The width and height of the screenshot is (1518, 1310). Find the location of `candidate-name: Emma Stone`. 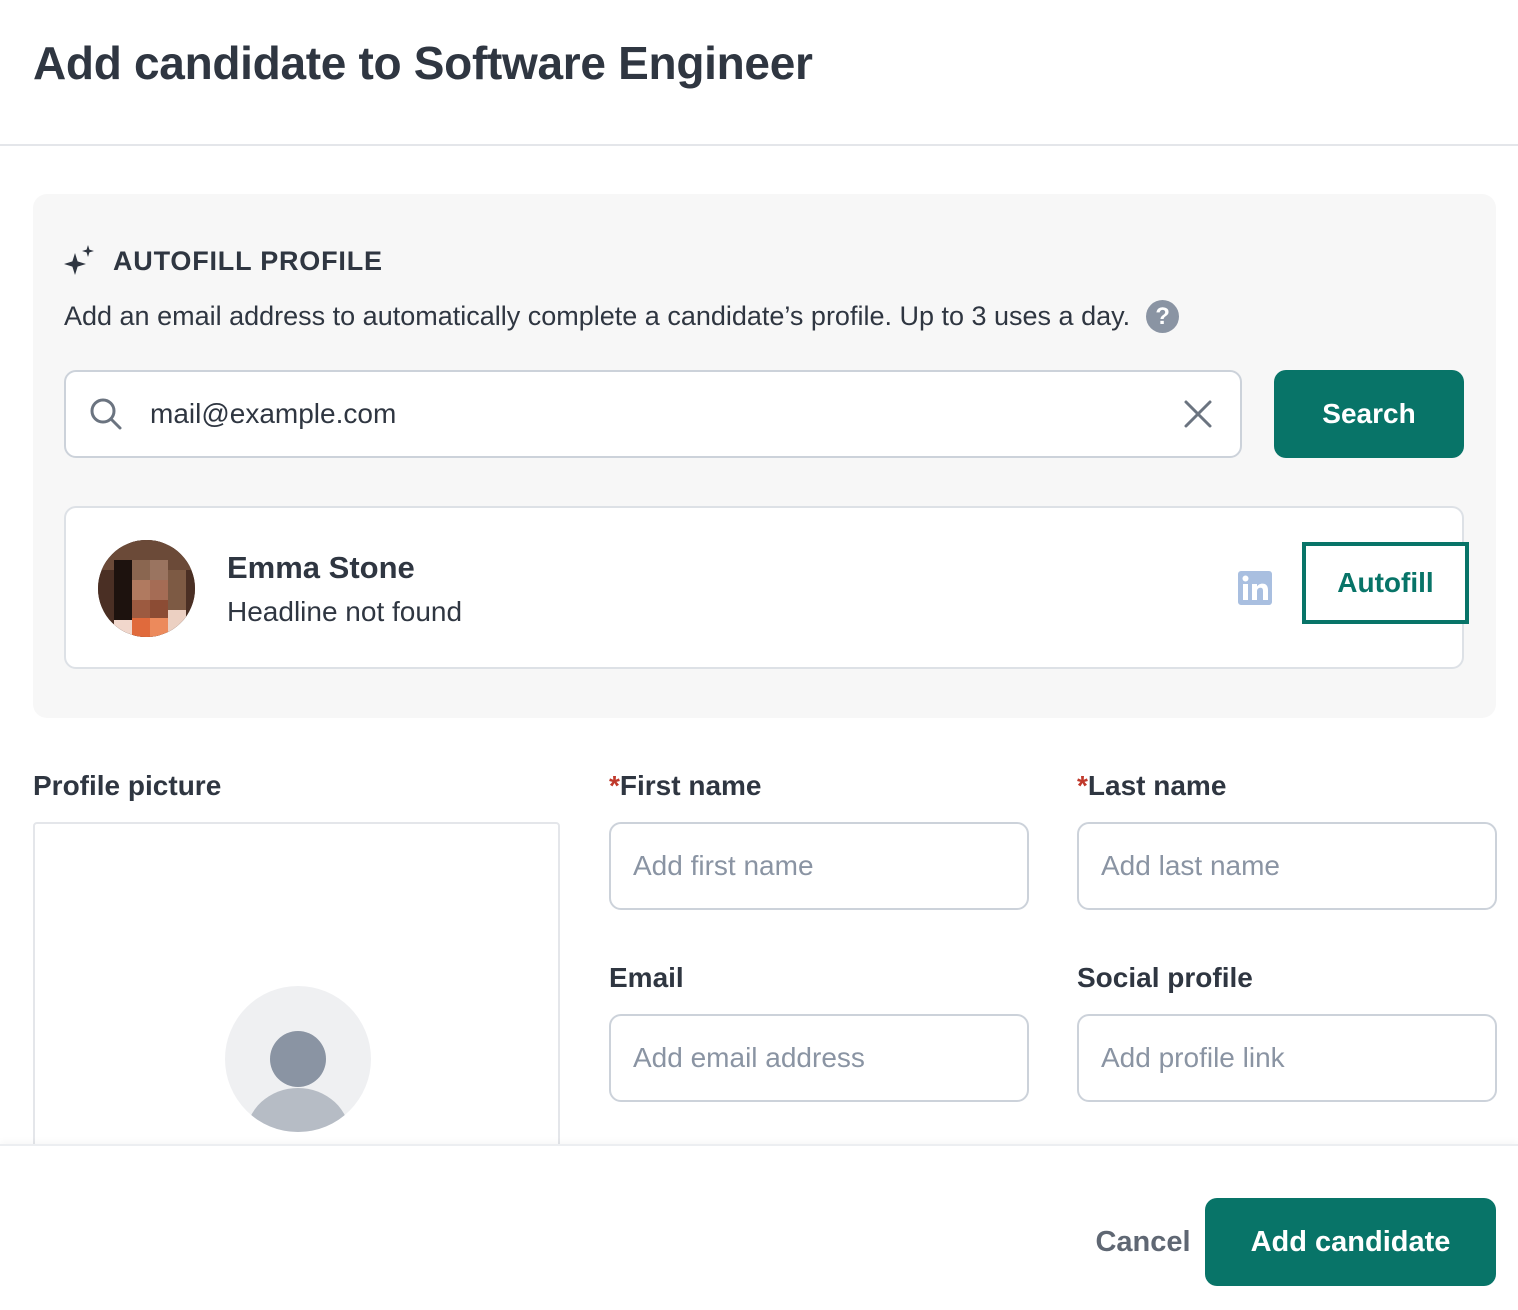

candidate-name: Emma Stone is located at coordinates (321, 567).